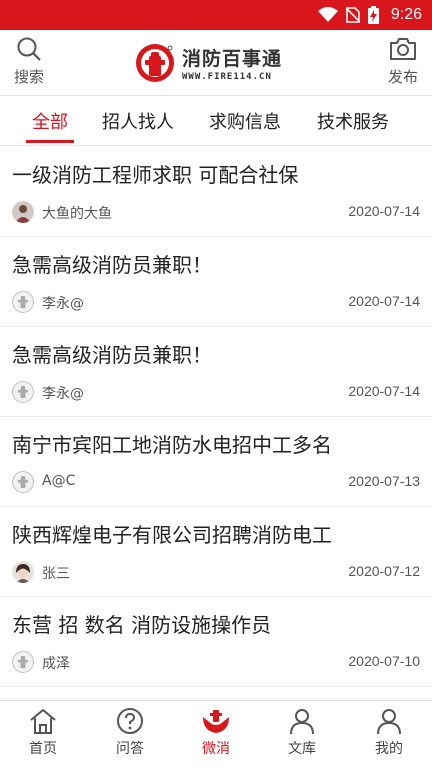 The height and width of the screenshot is (768, 432). Describe the element at coordinates (302, 722) in the screenshot. I see `person-icon` at that location.